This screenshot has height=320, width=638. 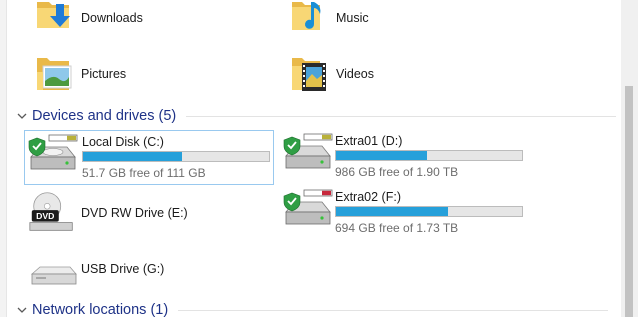 I want to click on group-title: Devices and drives (5), so click(x=104, y=116).